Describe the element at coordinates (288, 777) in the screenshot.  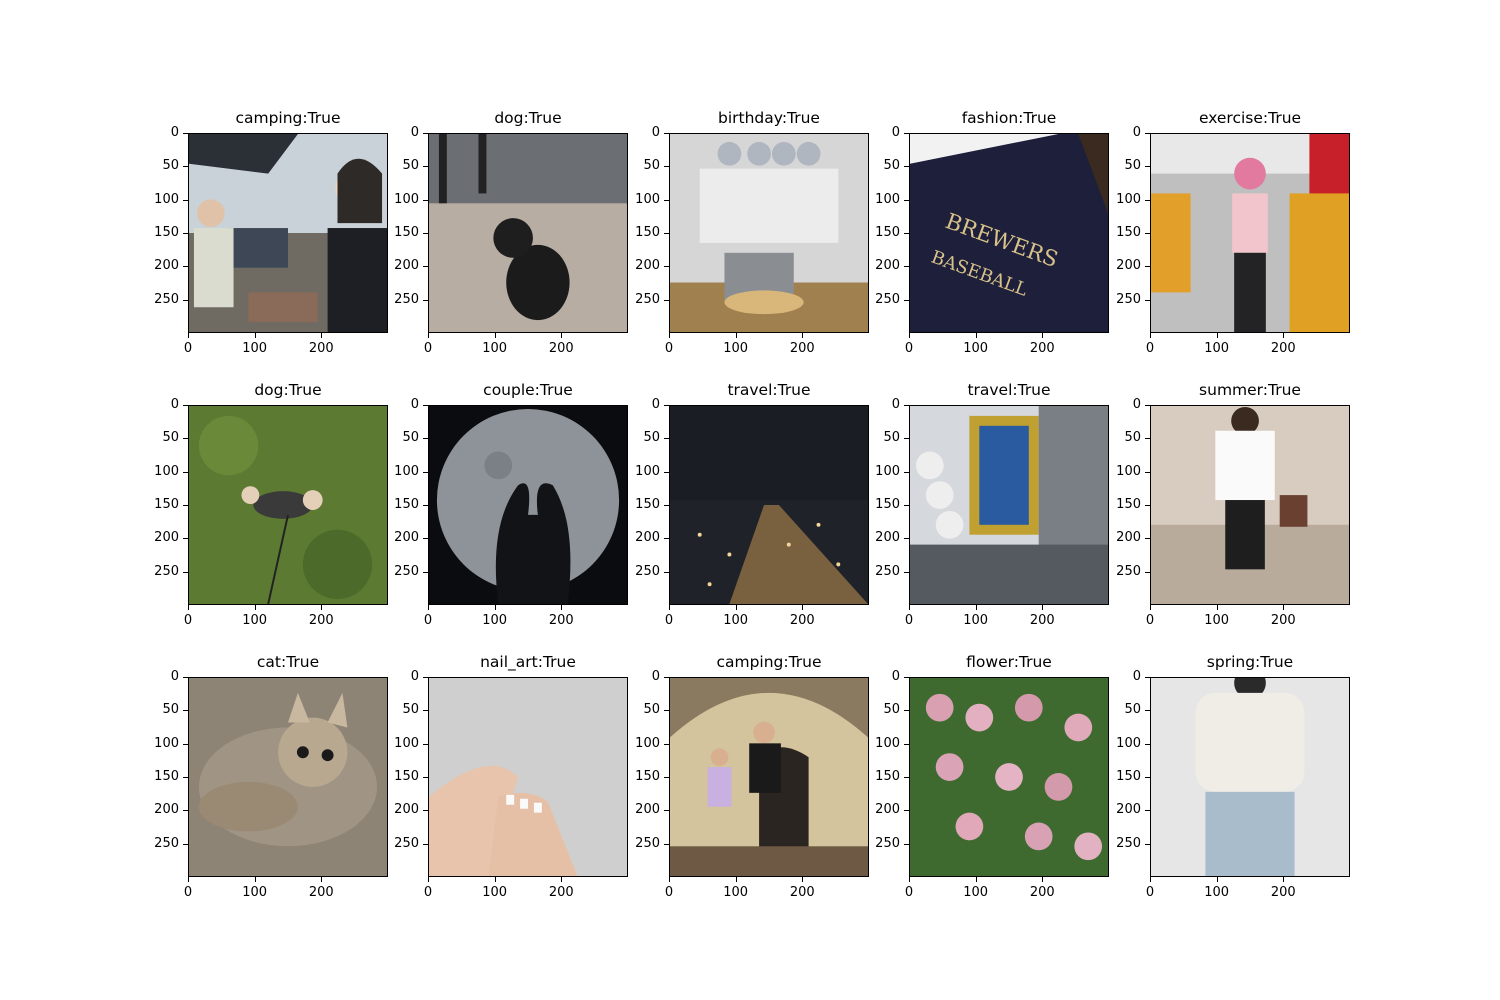
I see `kitten-photo` at that location.